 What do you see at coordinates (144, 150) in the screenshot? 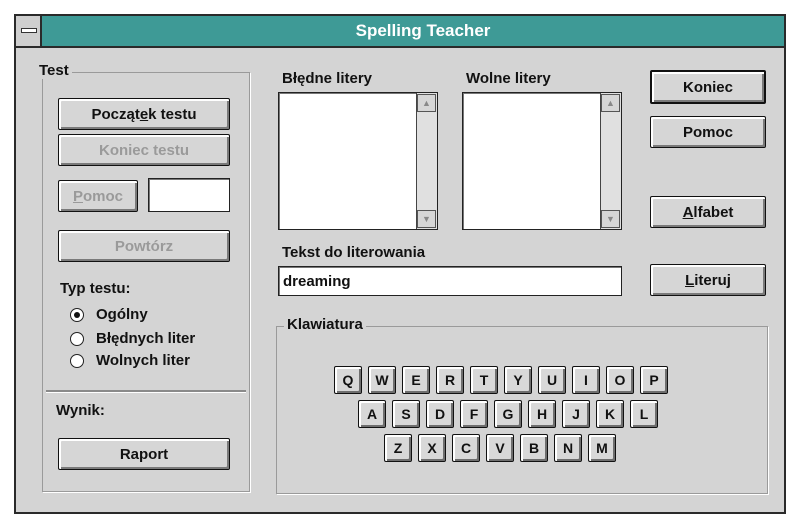
I see `end-test-button: Koniec testu` at bounding box center [144, 150].